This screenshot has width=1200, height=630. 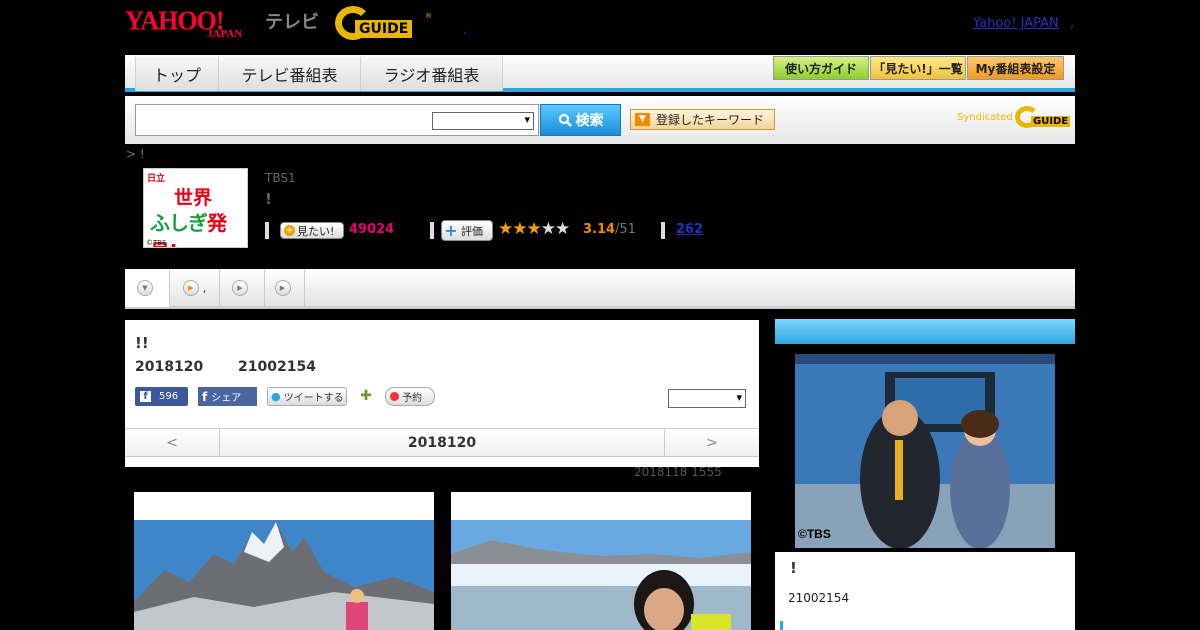 I want to click on reserve-button: 予約, so click(x=410, y=396).